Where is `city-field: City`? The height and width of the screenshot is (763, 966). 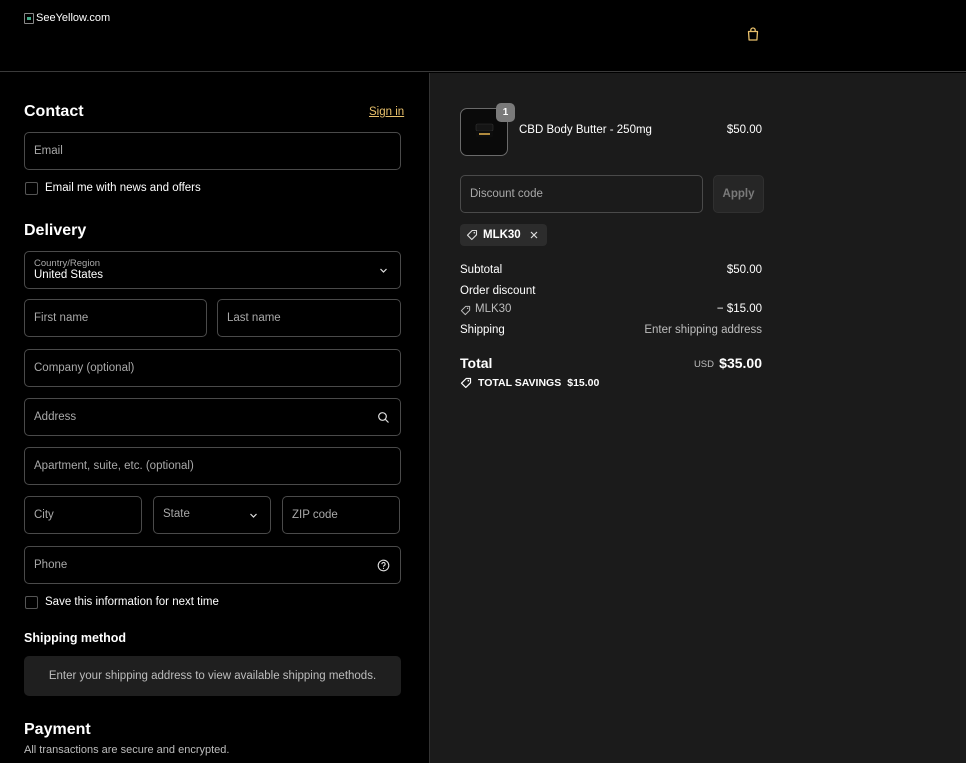
city-field: City is located at coordinates (83, 515).